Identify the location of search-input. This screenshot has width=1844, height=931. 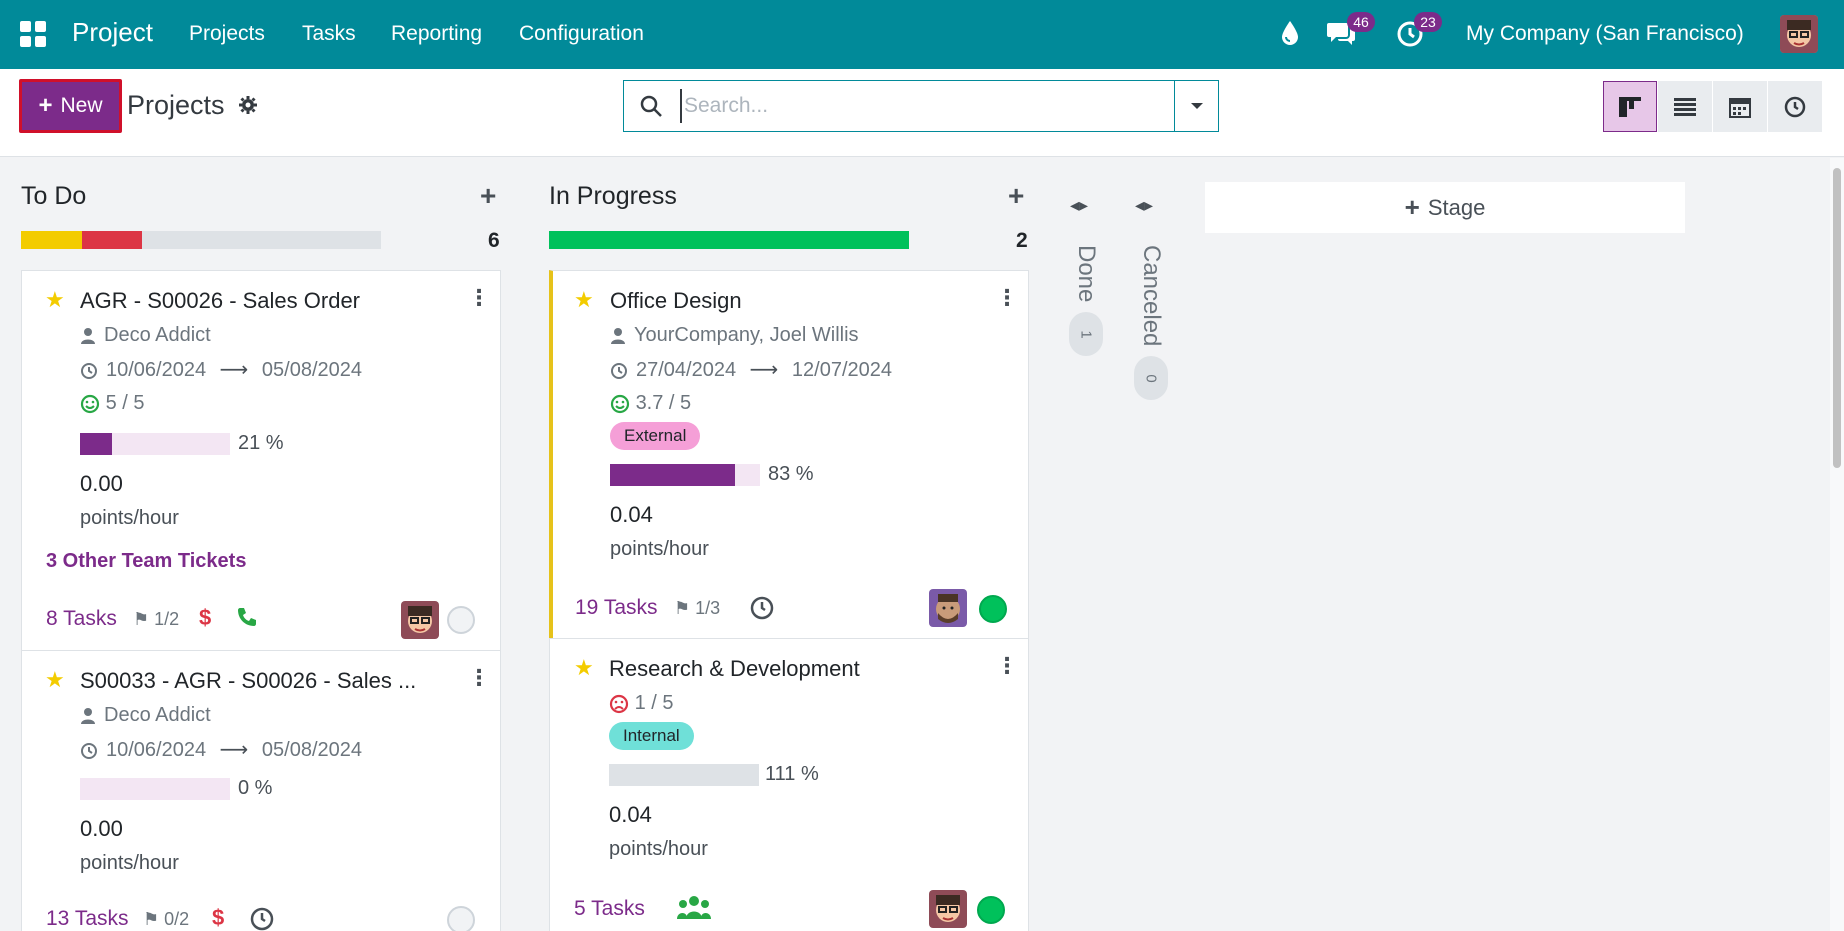
(925, 106).